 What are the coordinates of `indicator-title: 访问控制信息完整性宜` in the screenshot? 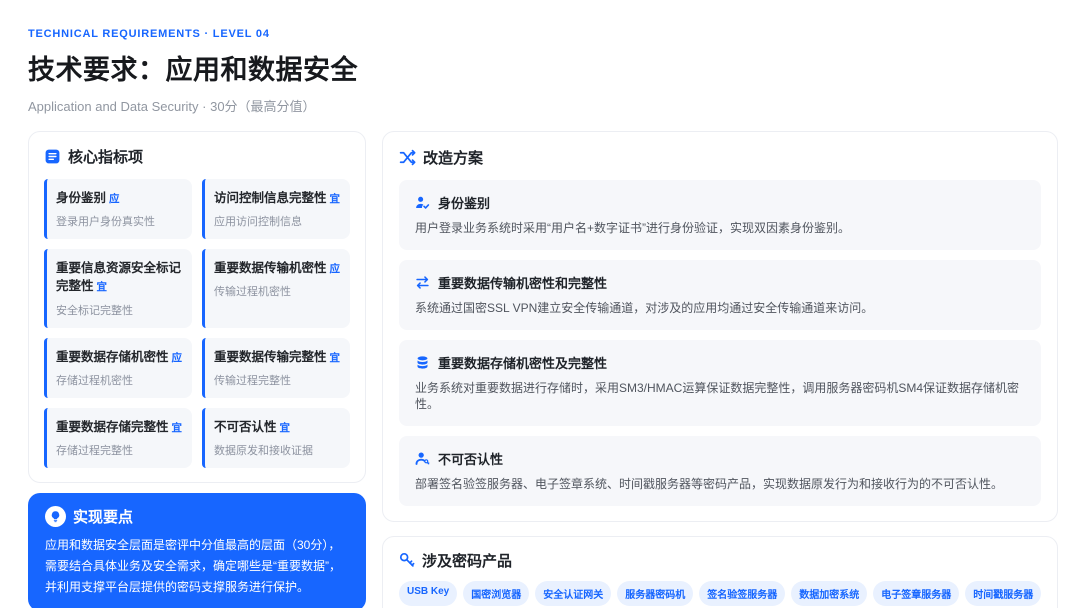 It's located at (277, 198).